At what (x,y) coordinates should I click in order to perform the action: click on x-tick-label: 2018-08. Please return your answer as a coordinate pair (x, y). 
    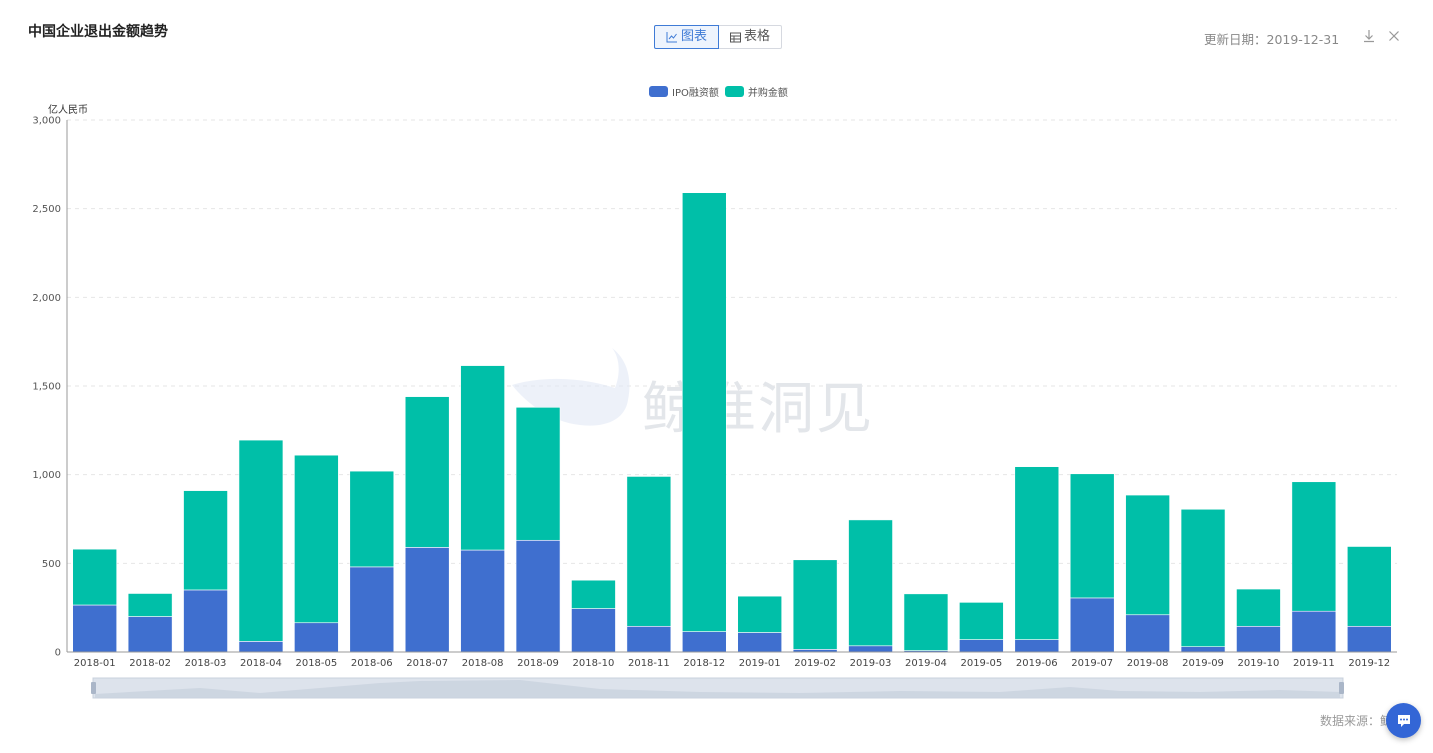
    Looking at the image, I should click on (483, 663).